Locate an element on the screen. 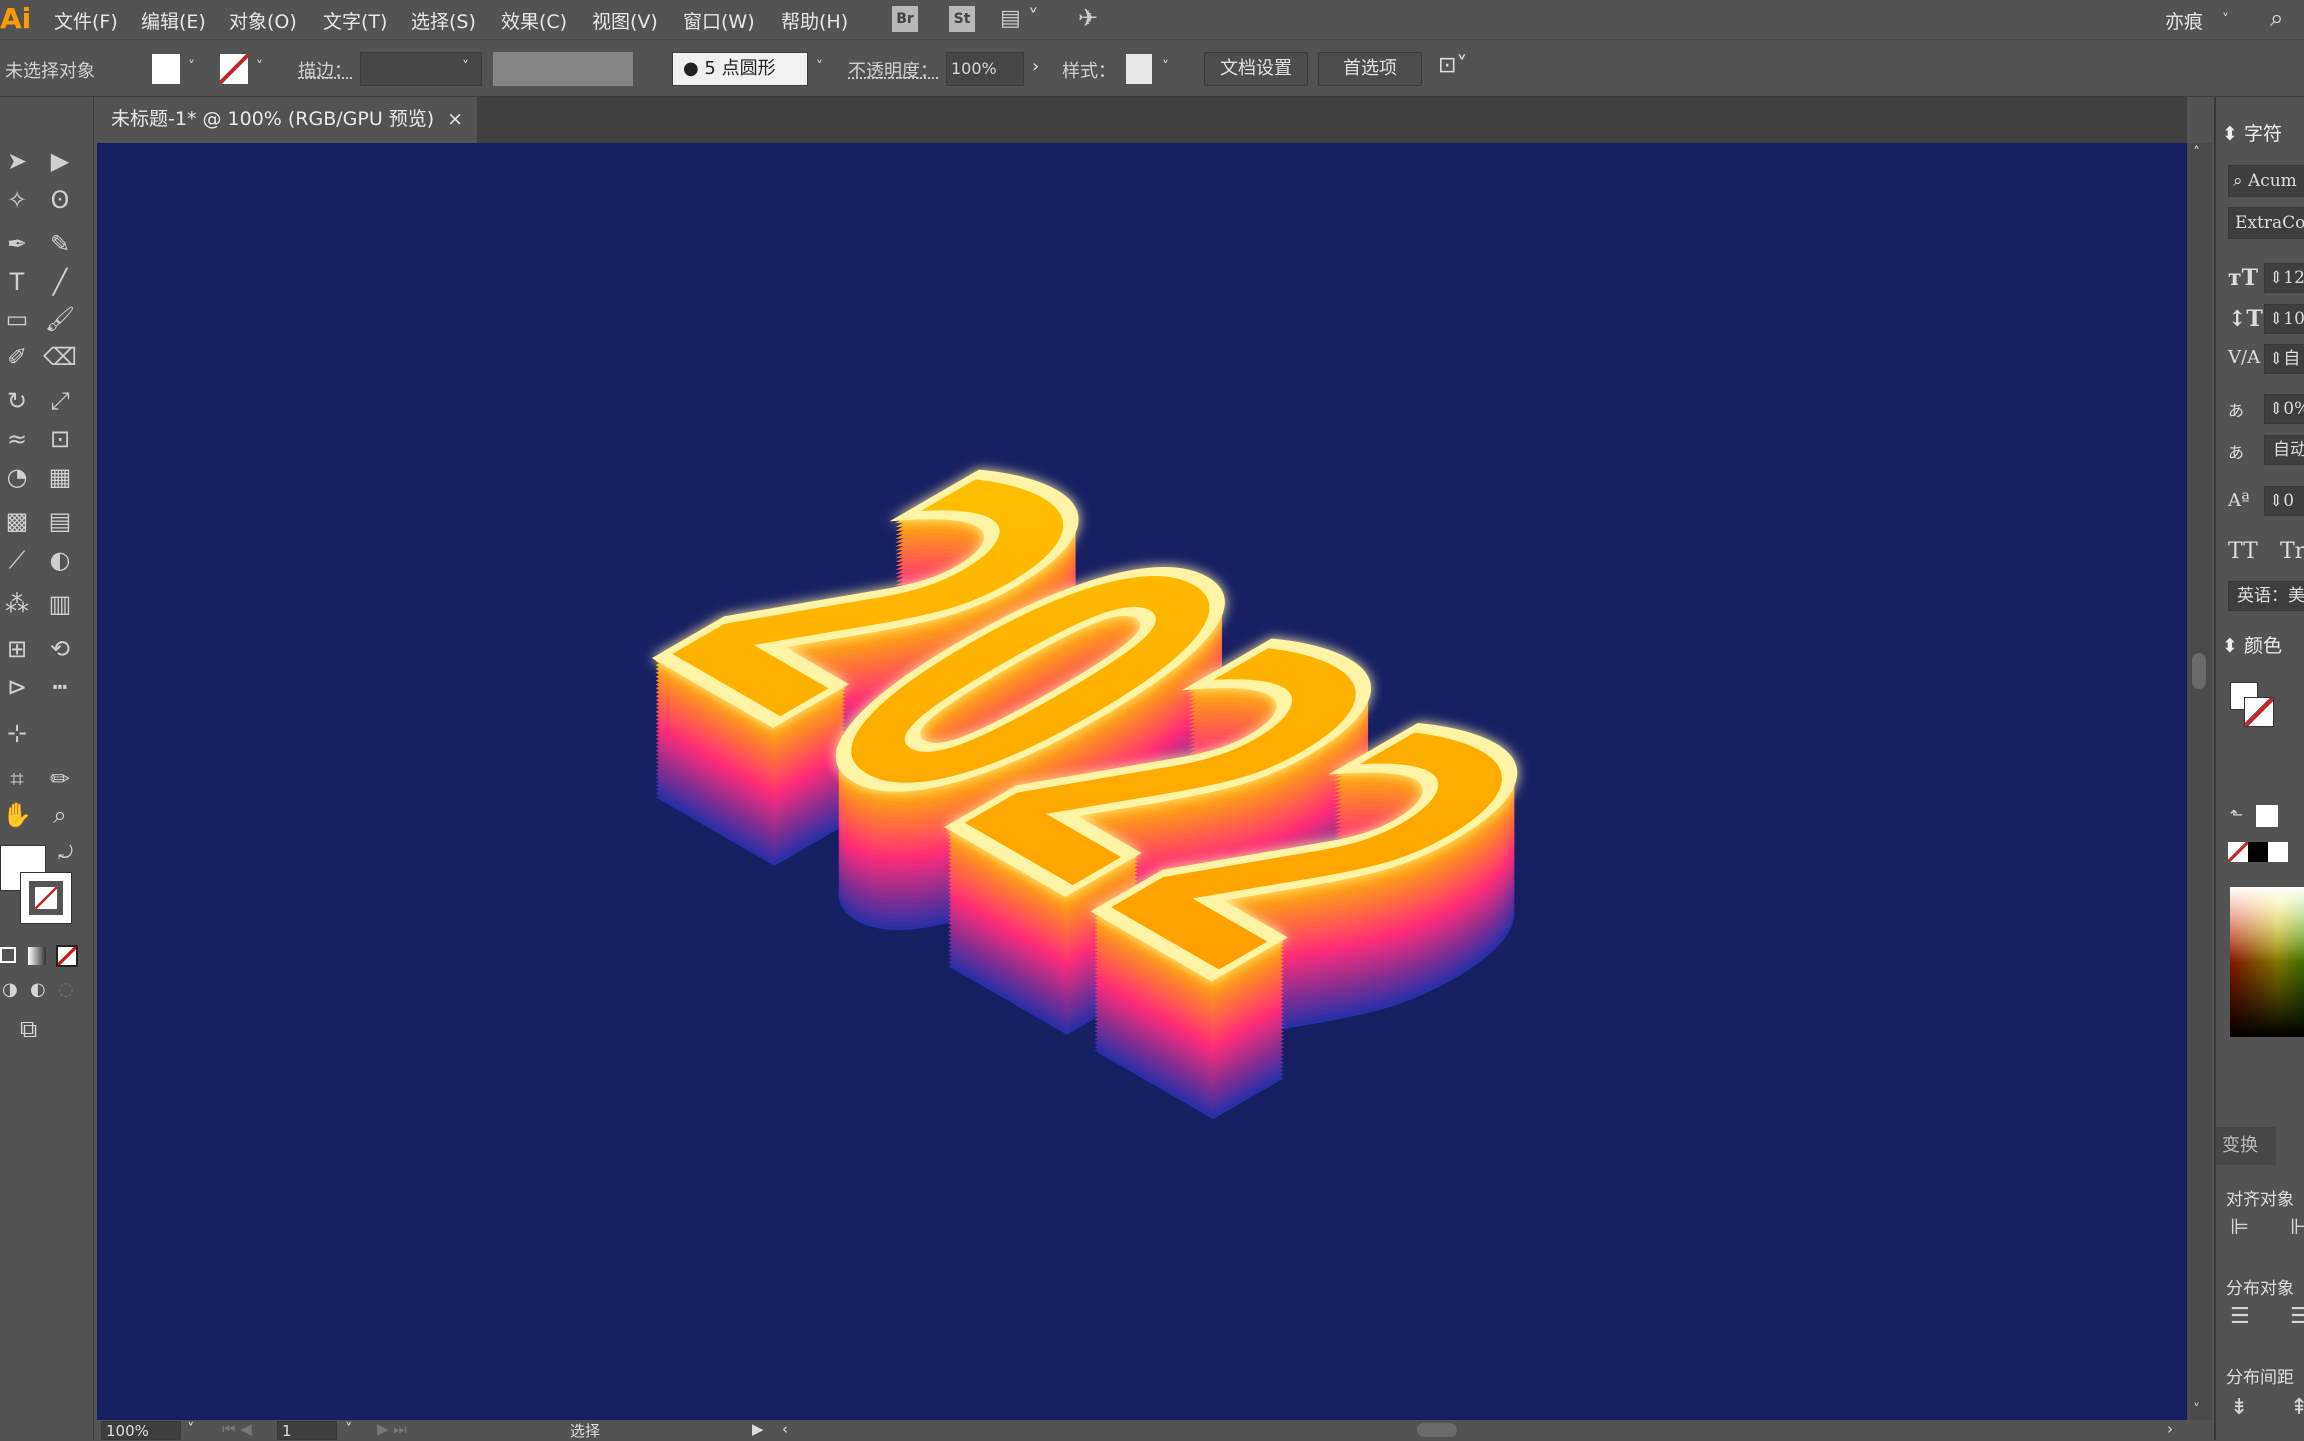 This screenshot has height=1441, width=2304. paintbrush-tool-icon: 🖌 is located at coordinates (60, 319).